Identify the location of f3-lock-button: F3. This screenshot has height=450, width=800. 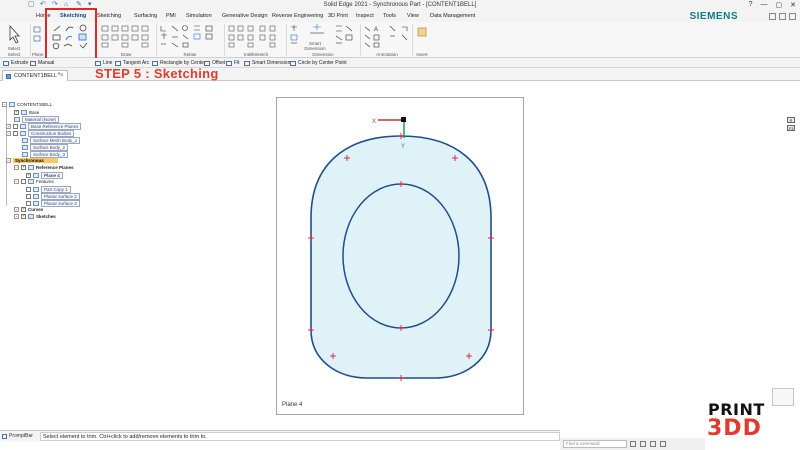
(791, 128).